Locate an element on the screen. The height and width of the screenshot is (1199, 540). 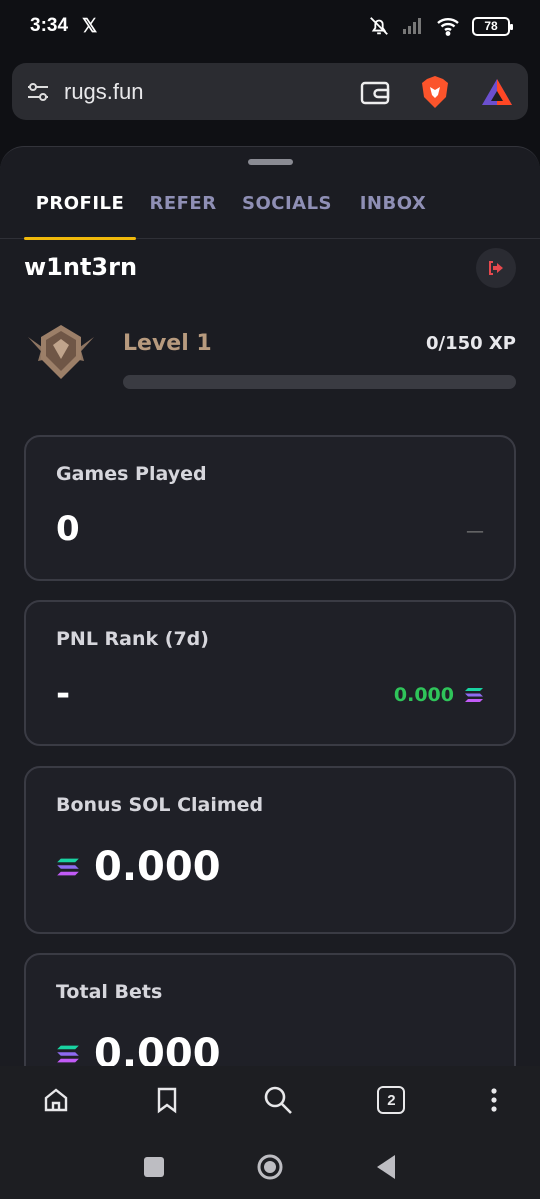
level-label: Level 1 is located at coordinates (167, 343).